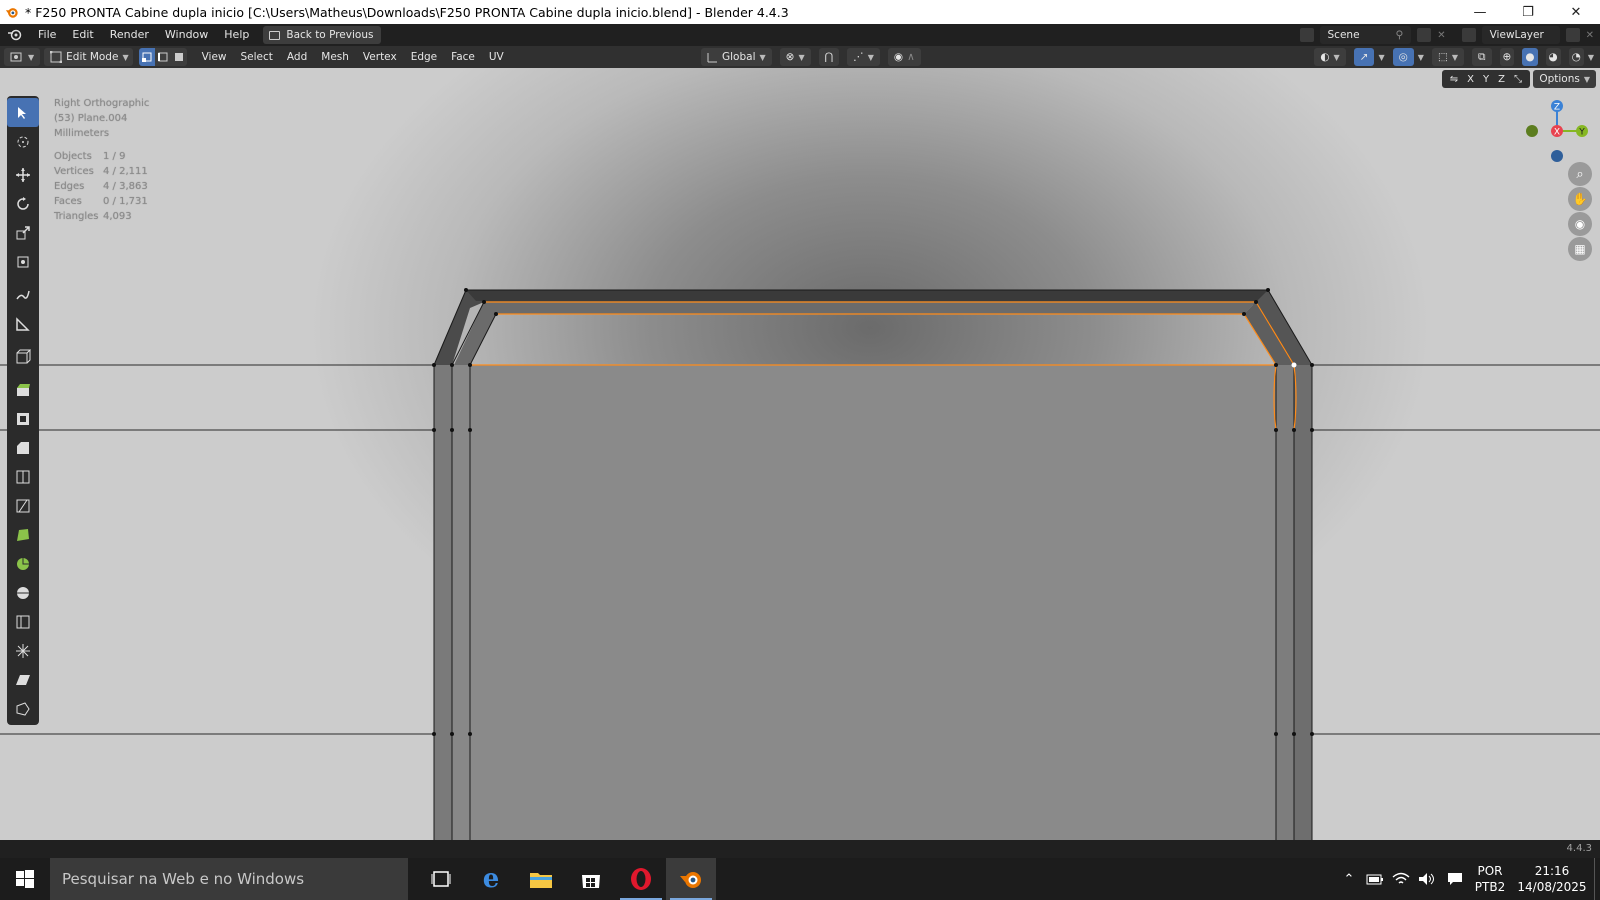 The image size is (1600, 900). Describe the element at coordinates (691, 879) in the screenshot. I see `blender-taskbar-button` at that location.